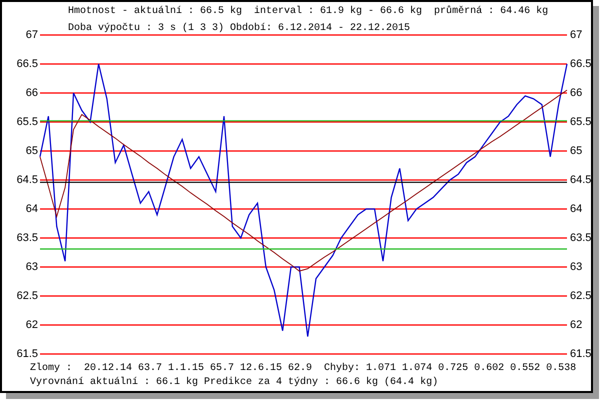  I want to click on footer-text: Vyrovnání aktuální : 66.1 kg Predikce za 4 týdny : 66.6 kg (64.4 kg), so click(234, 383).